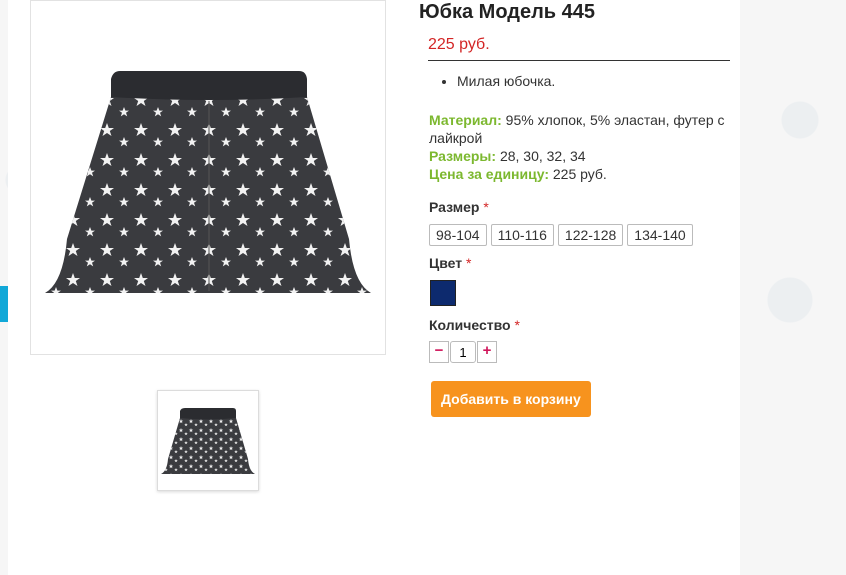 Image resolution: width=846 pixels, height=575 pixels. I want to click on spec-value: 28, 30, 32, 34, so click(542, 156).